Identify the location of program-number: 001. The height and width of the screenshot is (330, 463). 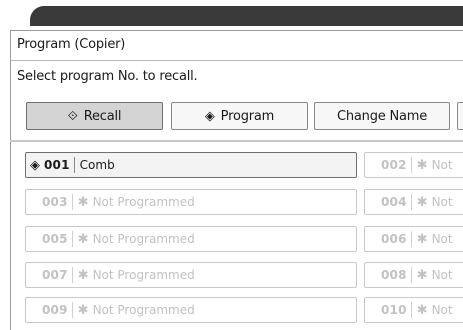
(57, 165).